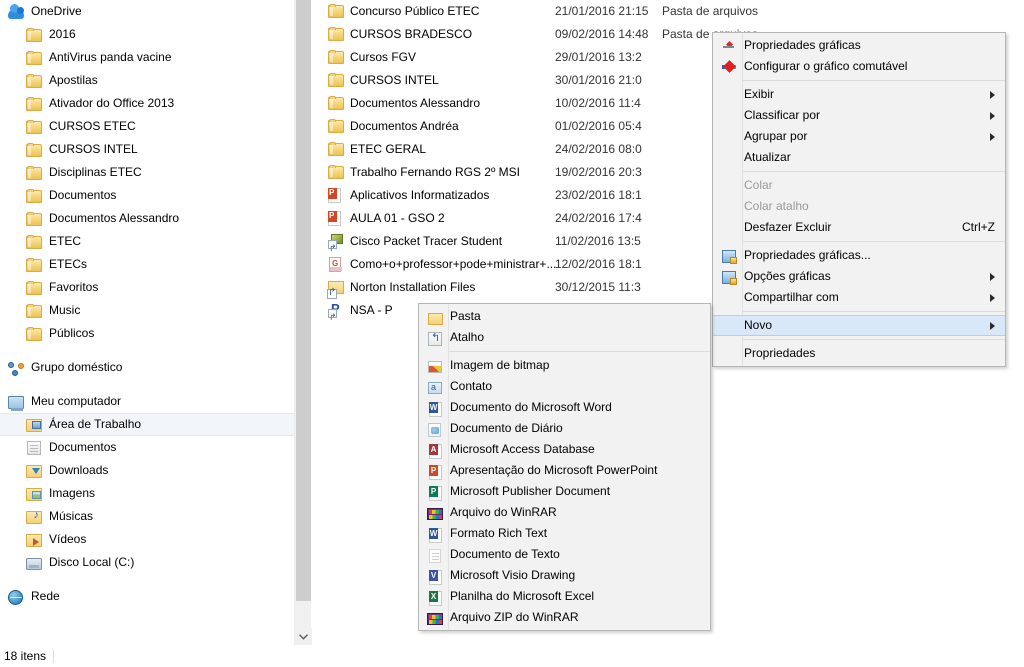  Describe the element at coordinates (77, 367) in the screenshot. I see `nav-item-label: Grupo doméstico` at that location.